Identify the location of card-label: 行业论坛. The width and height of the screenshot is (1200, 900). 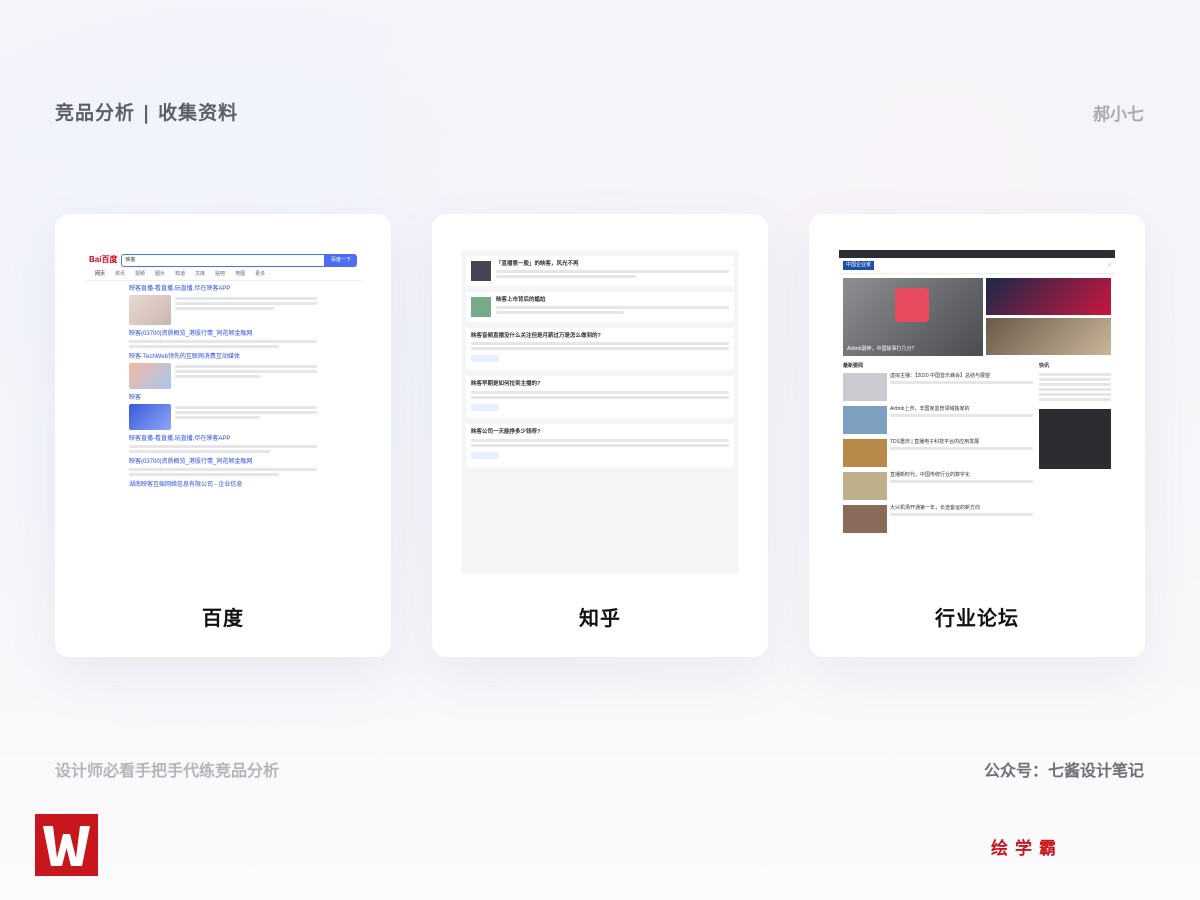
(977, 618).